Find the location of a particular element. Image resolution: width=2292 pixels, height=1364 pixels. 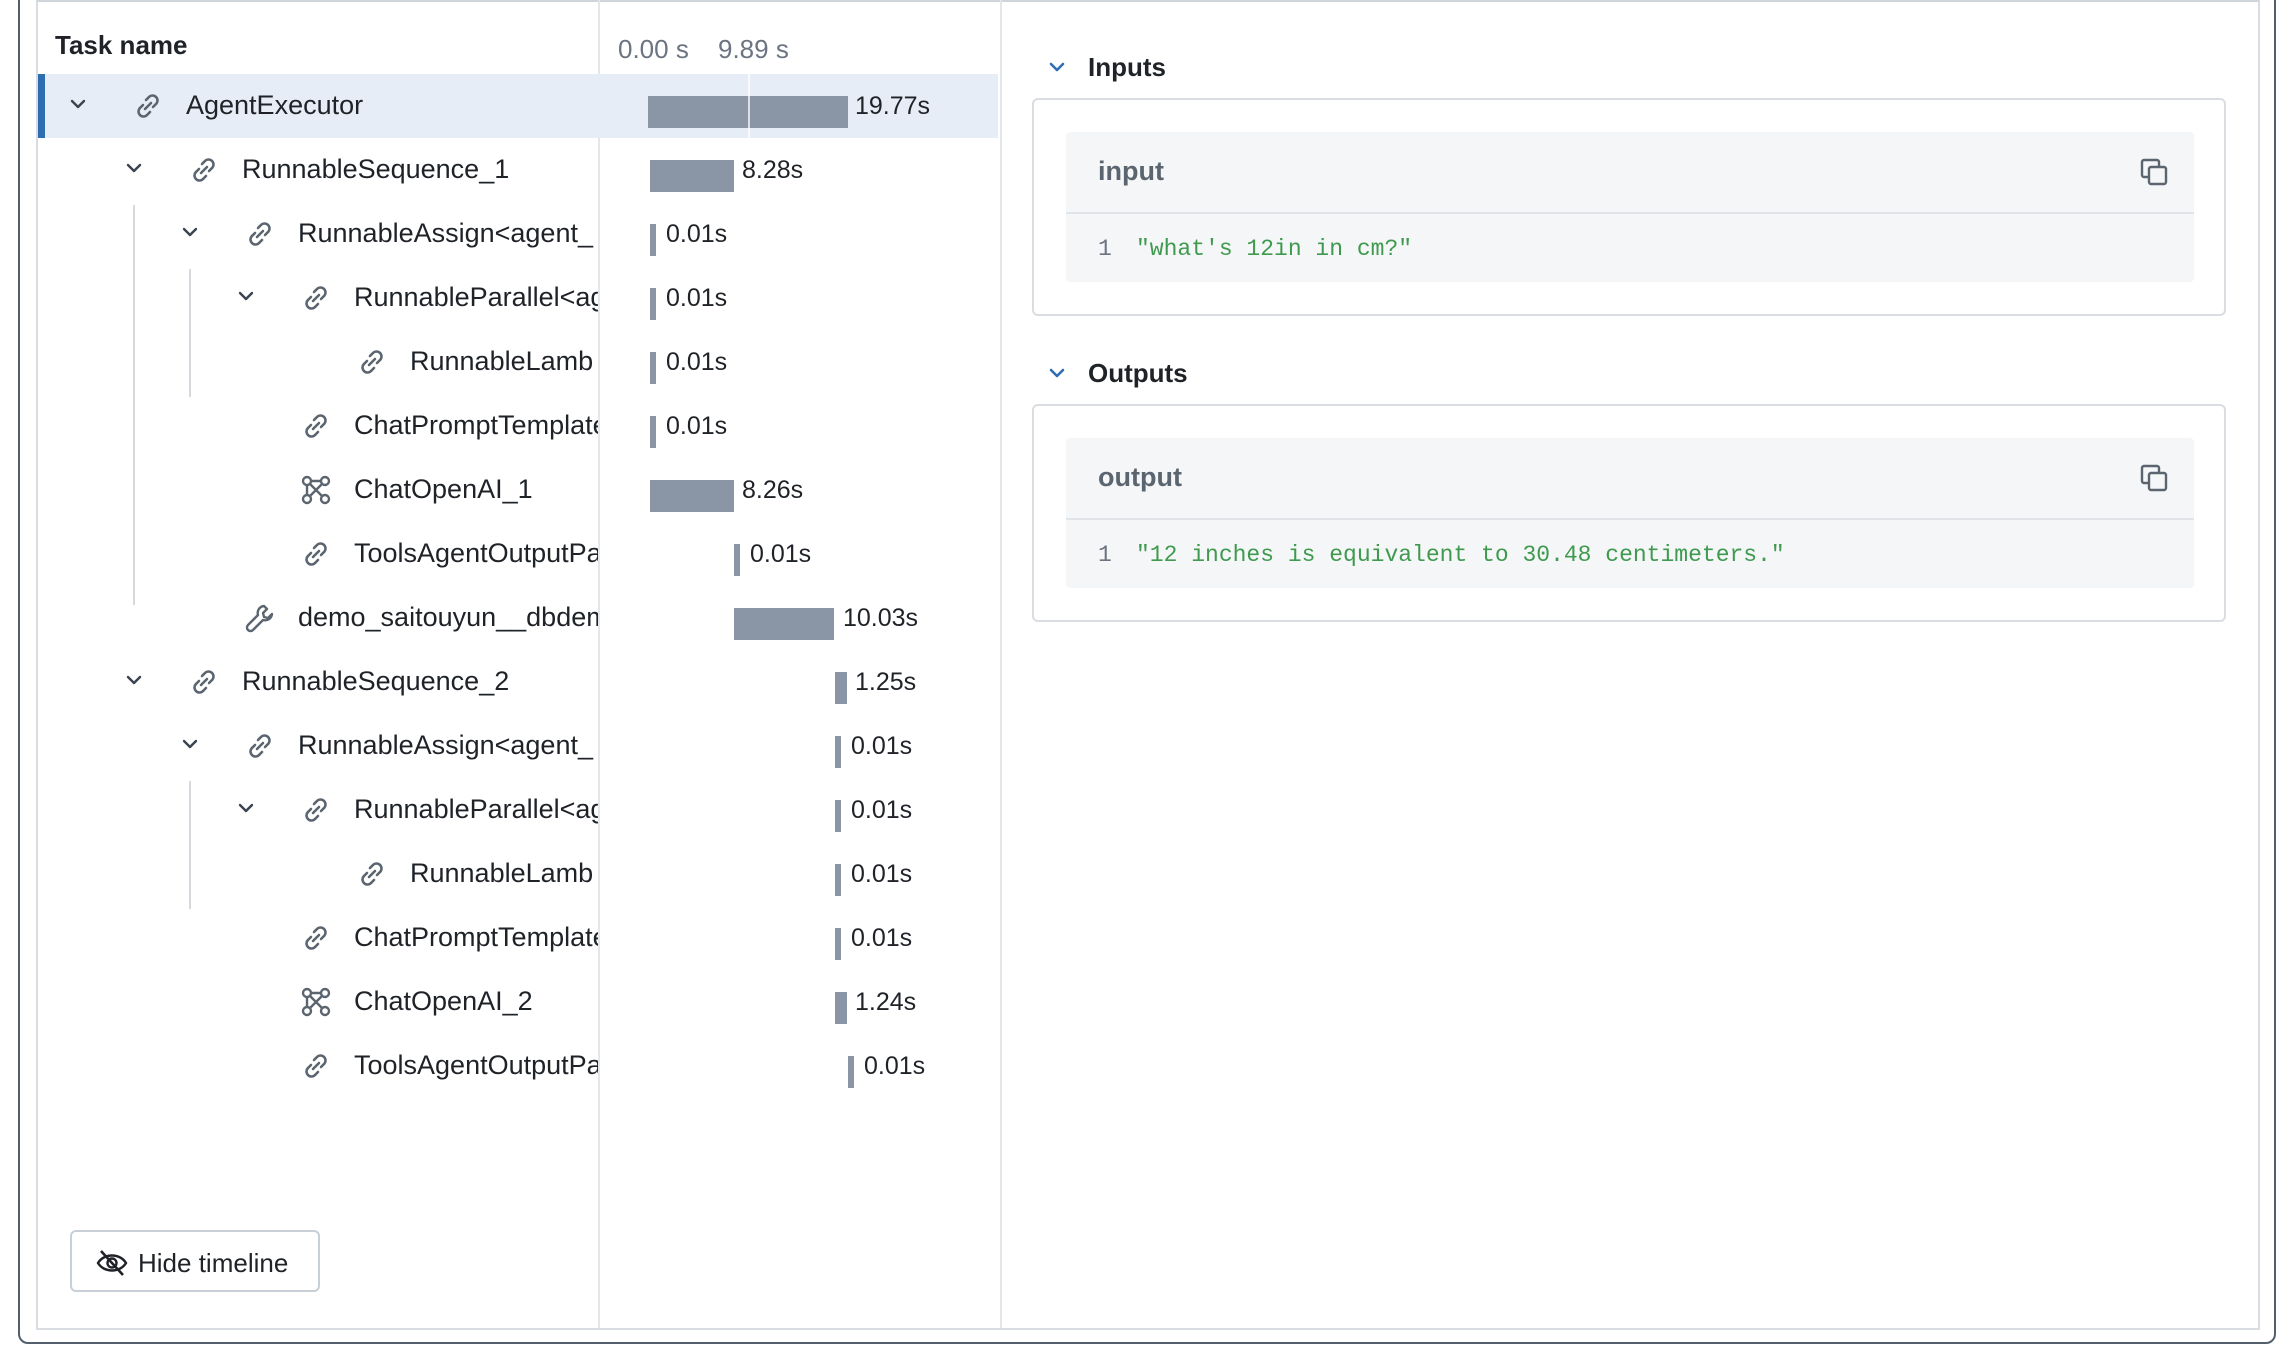

task-name: RunnableLamb is located at coordinates (502, 361).